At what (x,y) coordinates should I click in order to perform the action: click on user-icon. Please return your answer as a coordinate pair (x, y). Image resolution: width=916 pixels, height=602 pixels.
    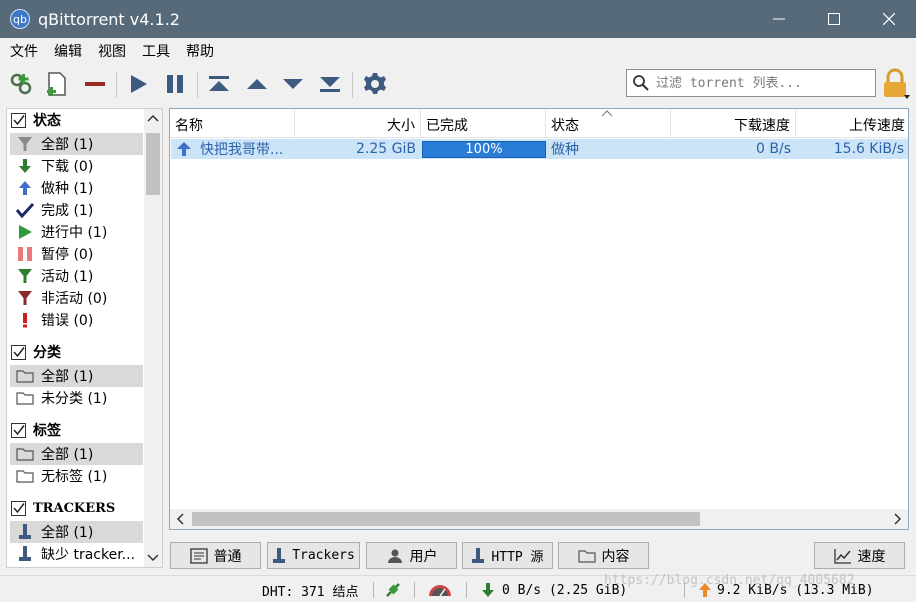
    Looking at the image, I should click on (395, 556).